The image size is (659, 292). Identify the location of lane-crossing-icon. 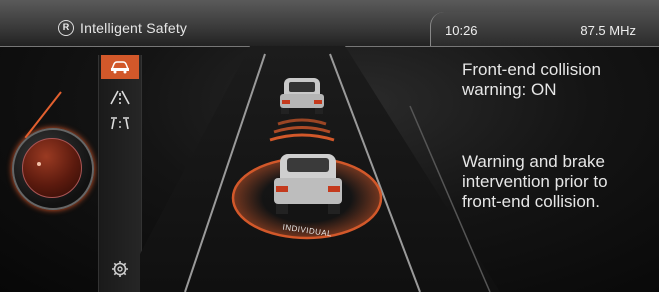
(120, 123).